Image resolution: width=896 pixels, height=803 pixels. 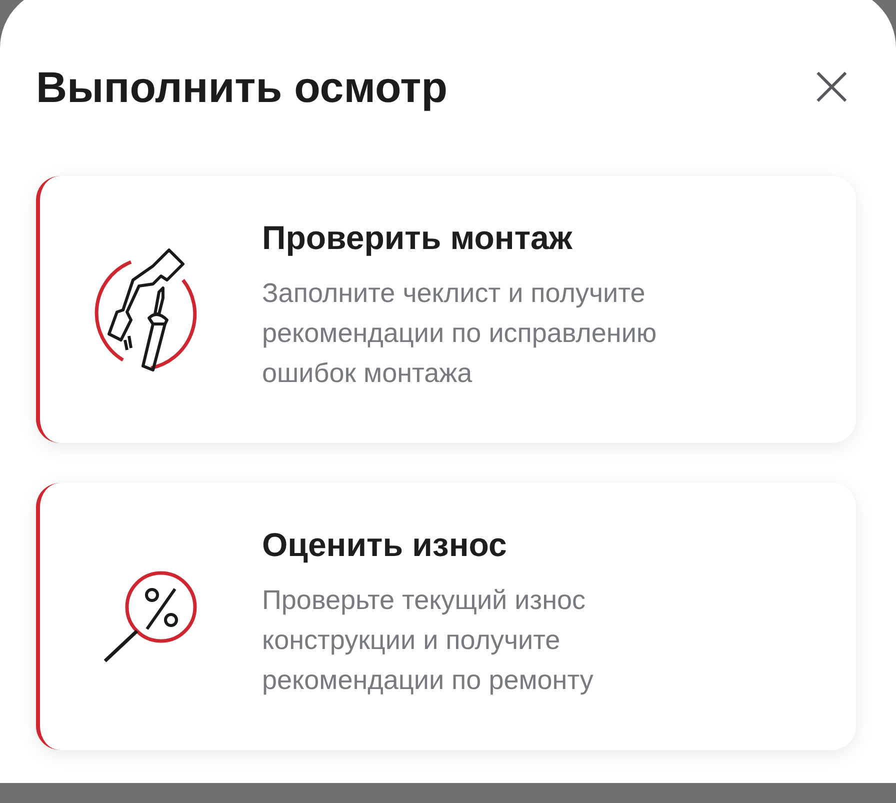 What do you see at coordinates (418, 237) in the screenshot?
I see `card-title: Проверить монтаж` at bounding box center [418, 237].